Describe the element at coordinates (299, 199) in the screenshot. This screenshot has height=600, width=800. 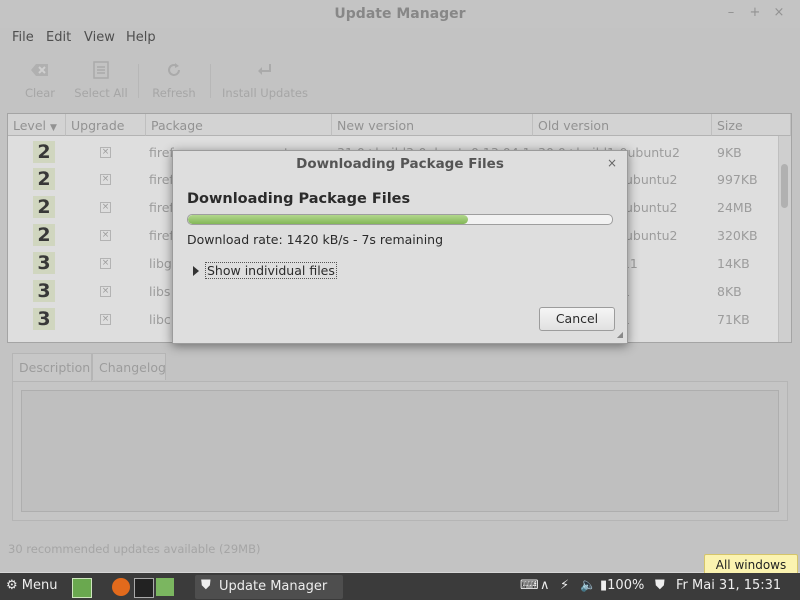
I see `dialog-heading: Downloading Package Files` at that location.